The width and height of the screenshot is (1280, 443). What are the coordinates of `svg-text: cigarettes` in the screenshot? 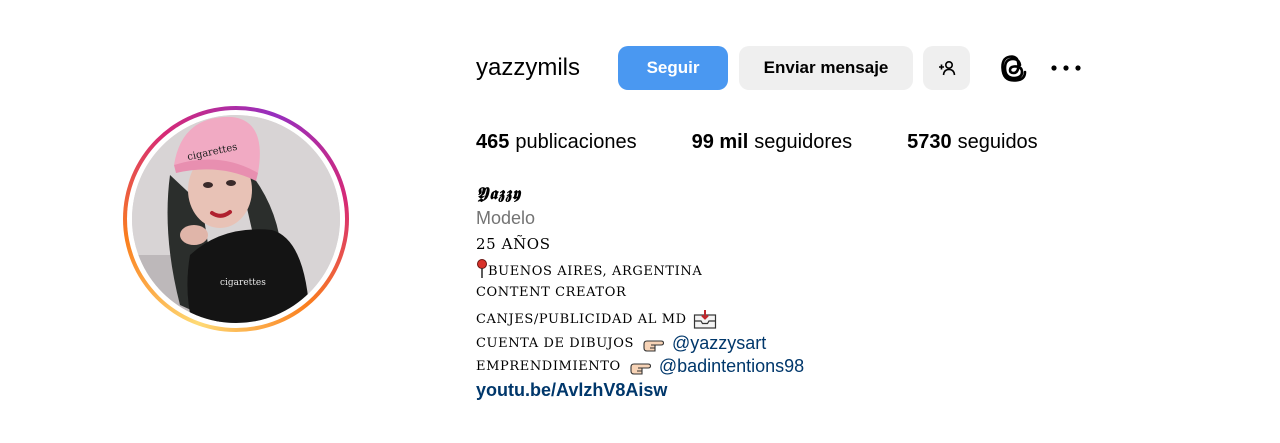 It's located at (243, 283).